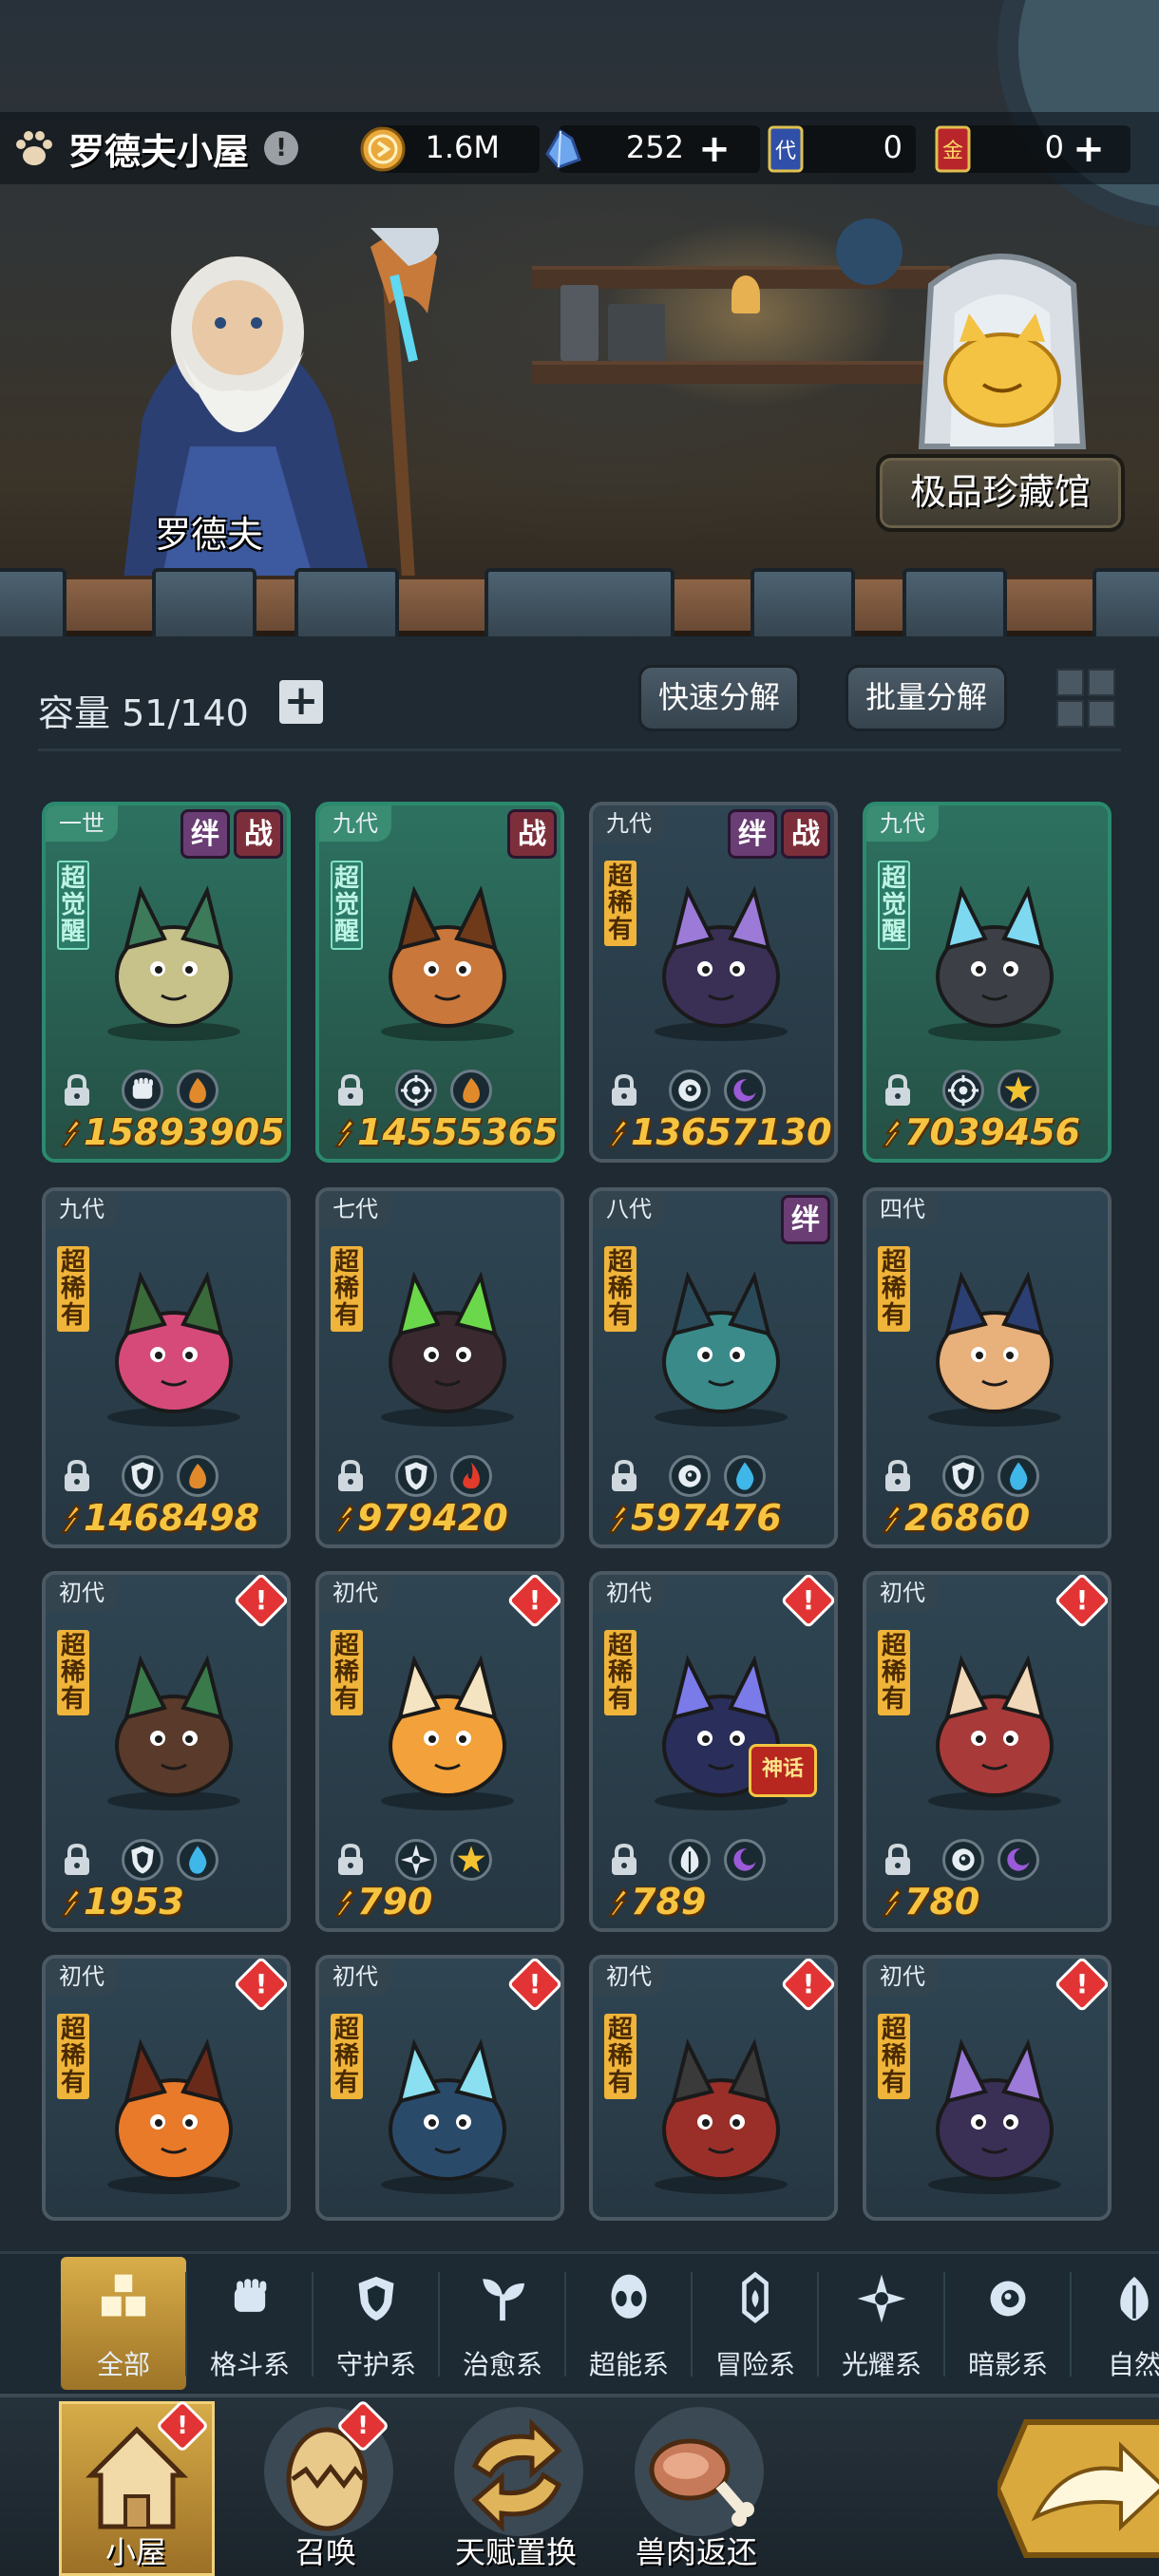 This screenshot has width=1159, height=2576. Describe the element at coordinates (755, 2323) in the screenshot. I see `category-tab: 冒险系` at that location.